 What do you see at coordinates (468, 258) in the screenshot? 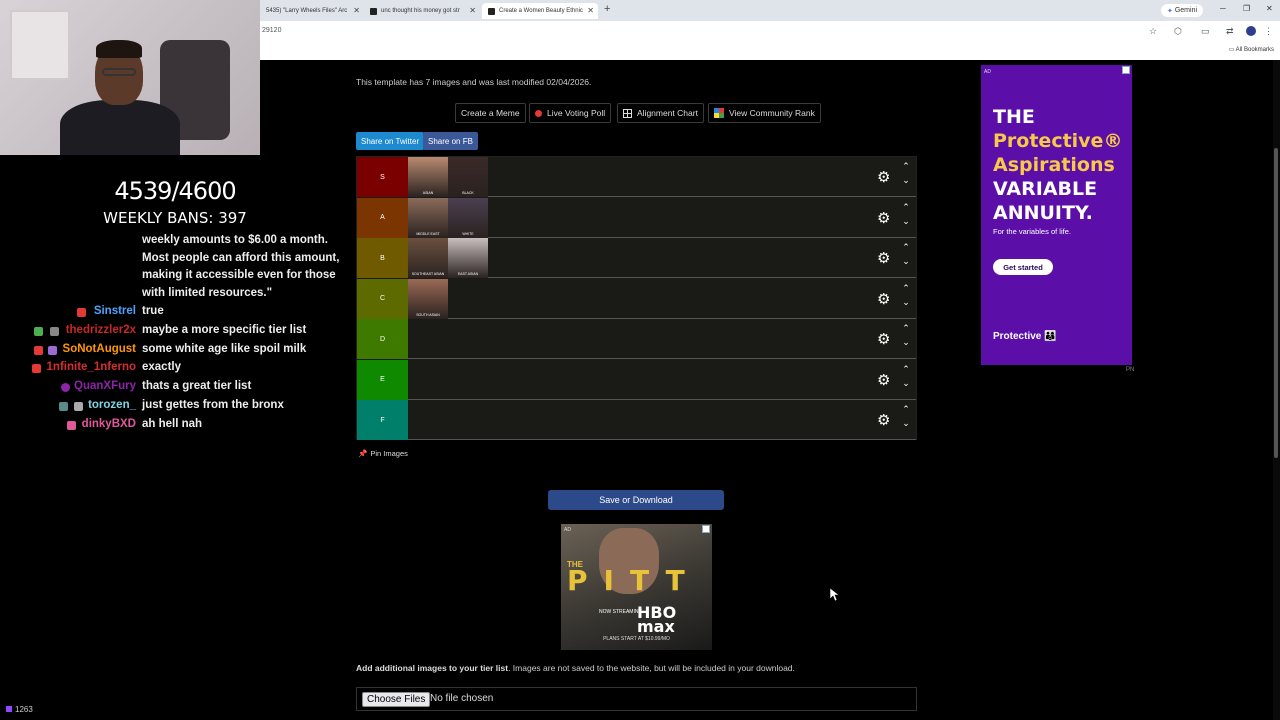
I see `tier-image: EAST ASIAN` at bounding box center [468, 258].